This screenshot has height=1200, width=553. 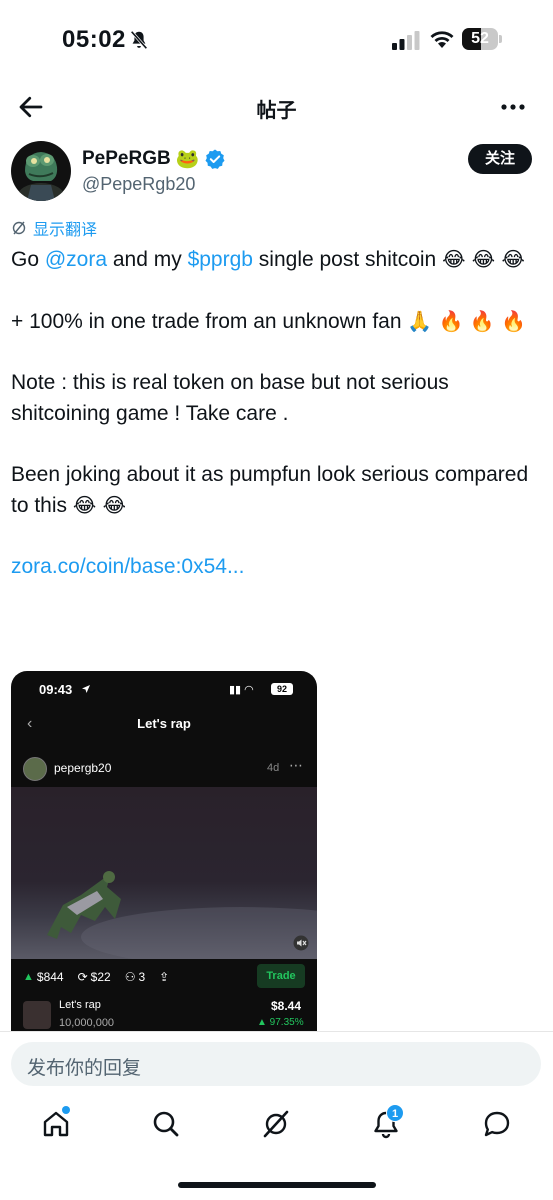 I want to click on media-trade-button: Trade, so click(x=281, y=976).